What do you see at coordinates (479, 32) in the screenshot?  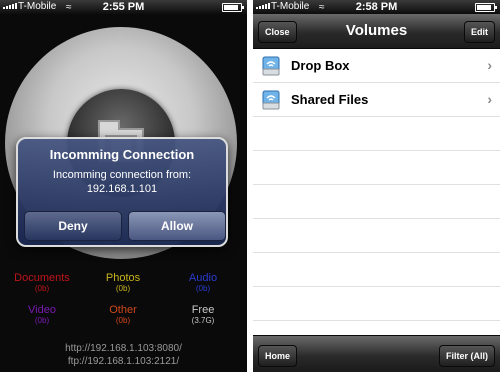 I see `edit-button: Edit` at bounding box center [479, 32].